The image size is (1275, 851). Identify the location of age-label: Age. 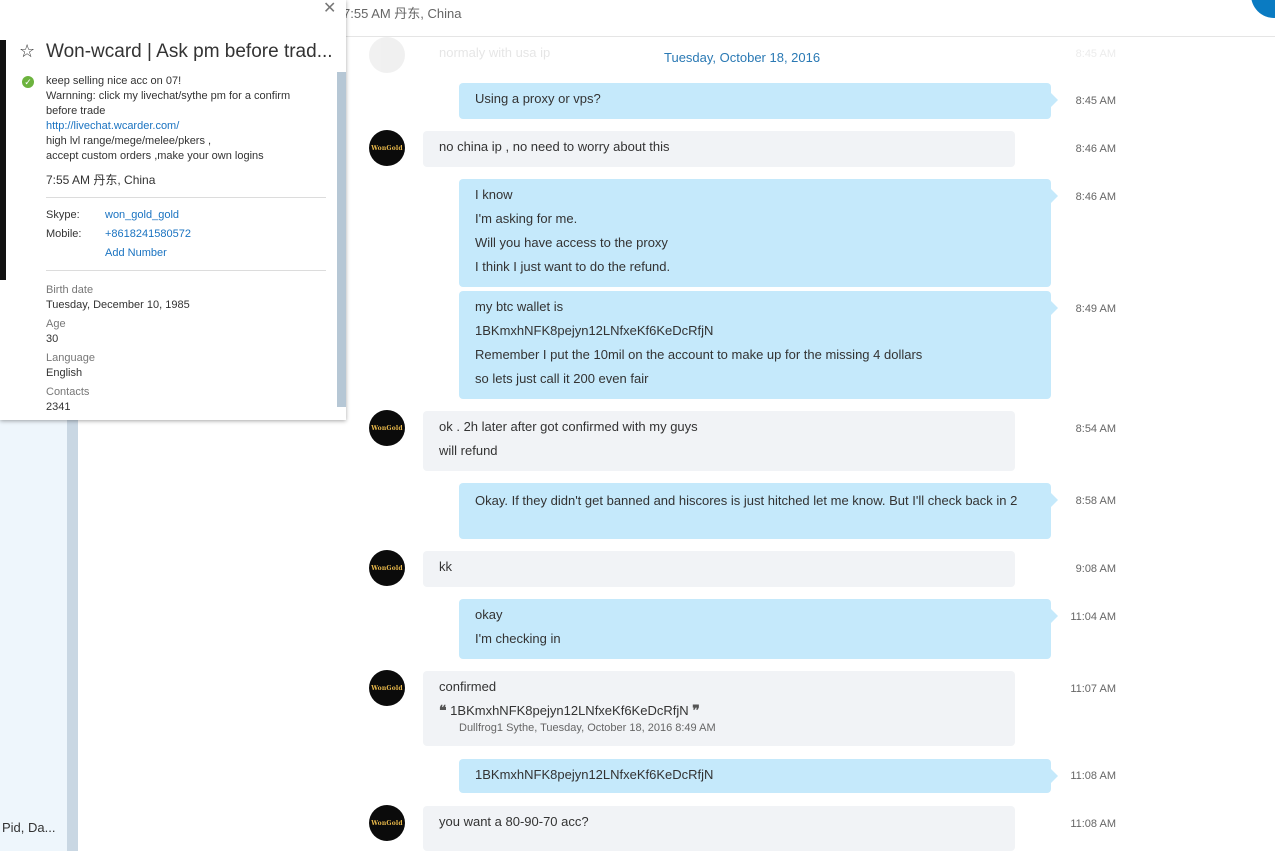
(56, 324).